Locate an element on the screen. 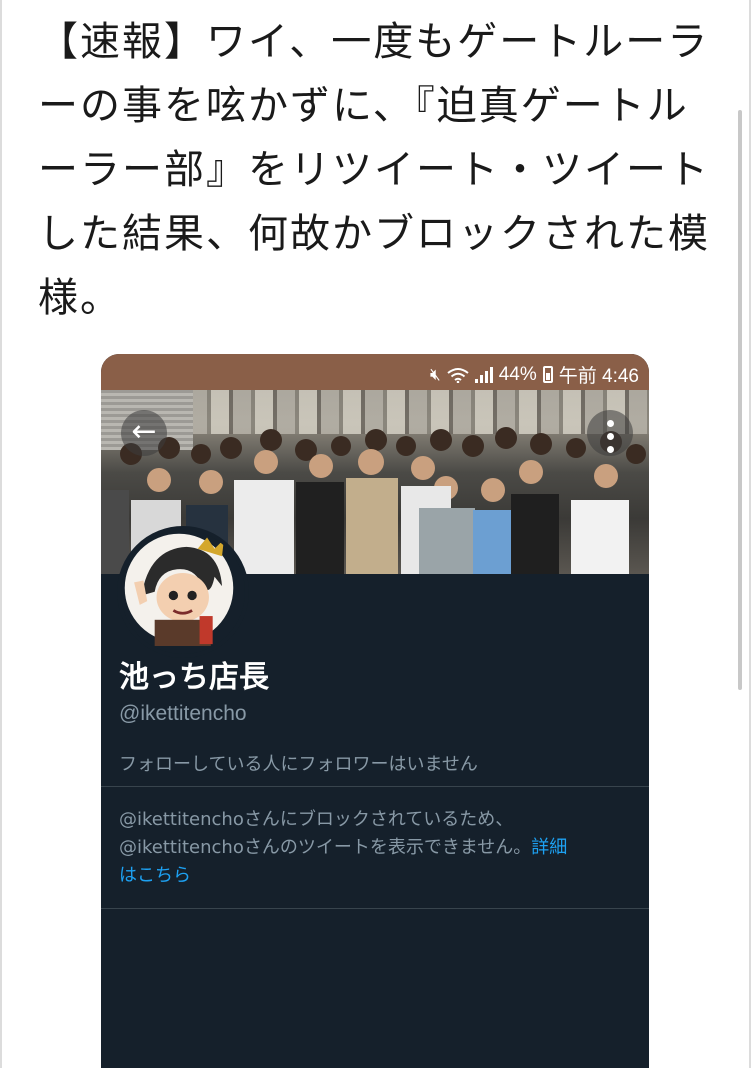  status-time: 午前 4:46 is located at coordinates (598, 376).